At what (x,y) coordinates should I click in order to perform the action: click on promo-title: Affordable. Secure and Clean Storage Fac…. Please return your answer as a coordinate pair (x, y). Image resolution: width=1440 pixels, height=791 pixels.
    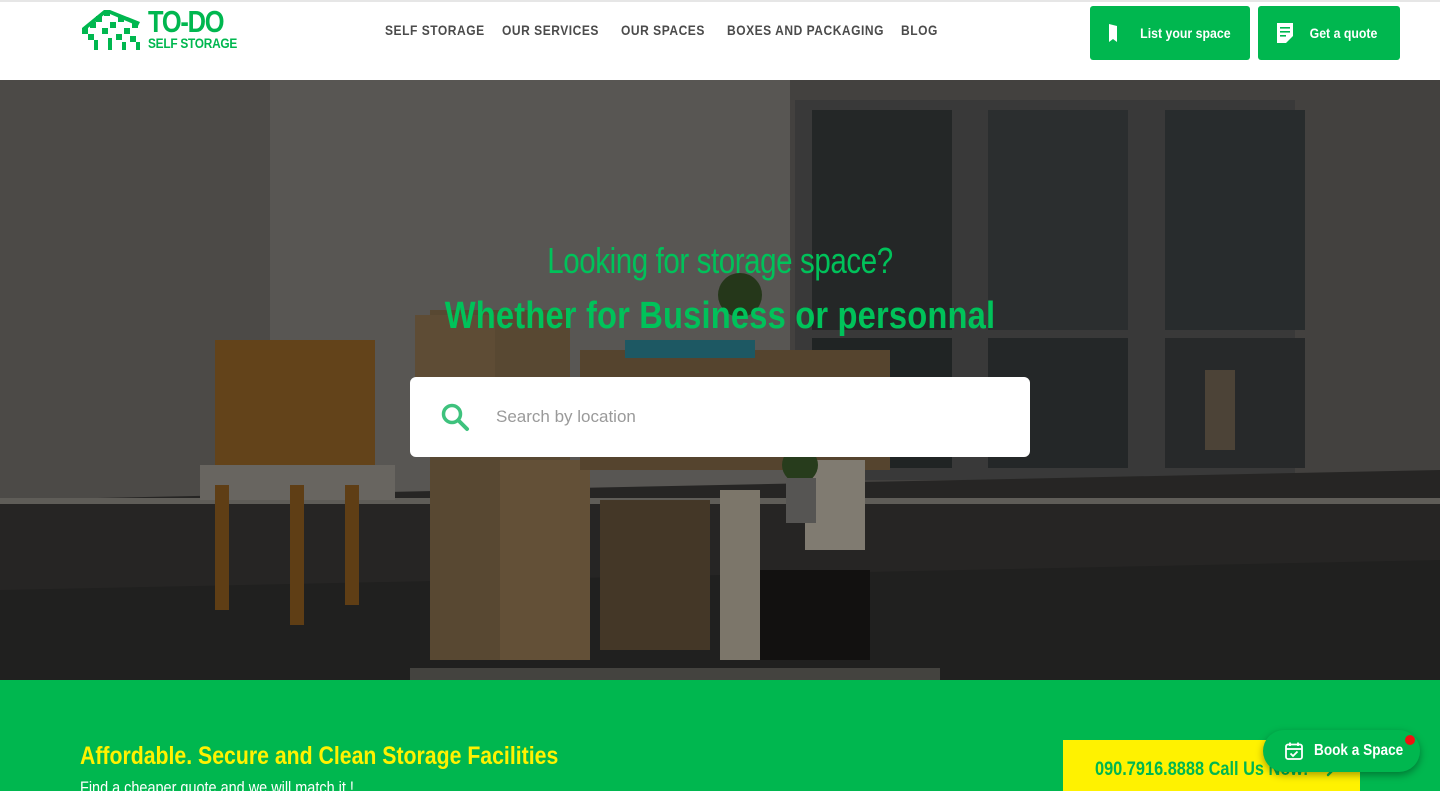
    Looking at the image, I should click on (319, 756).